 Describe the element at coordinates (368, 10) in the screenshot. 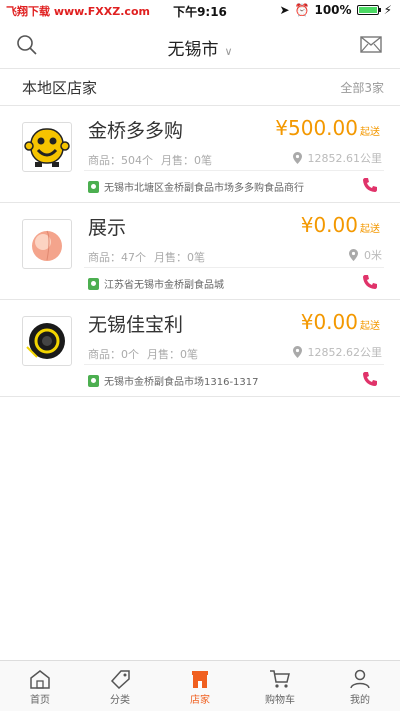

I see `battery-icon` at that location.